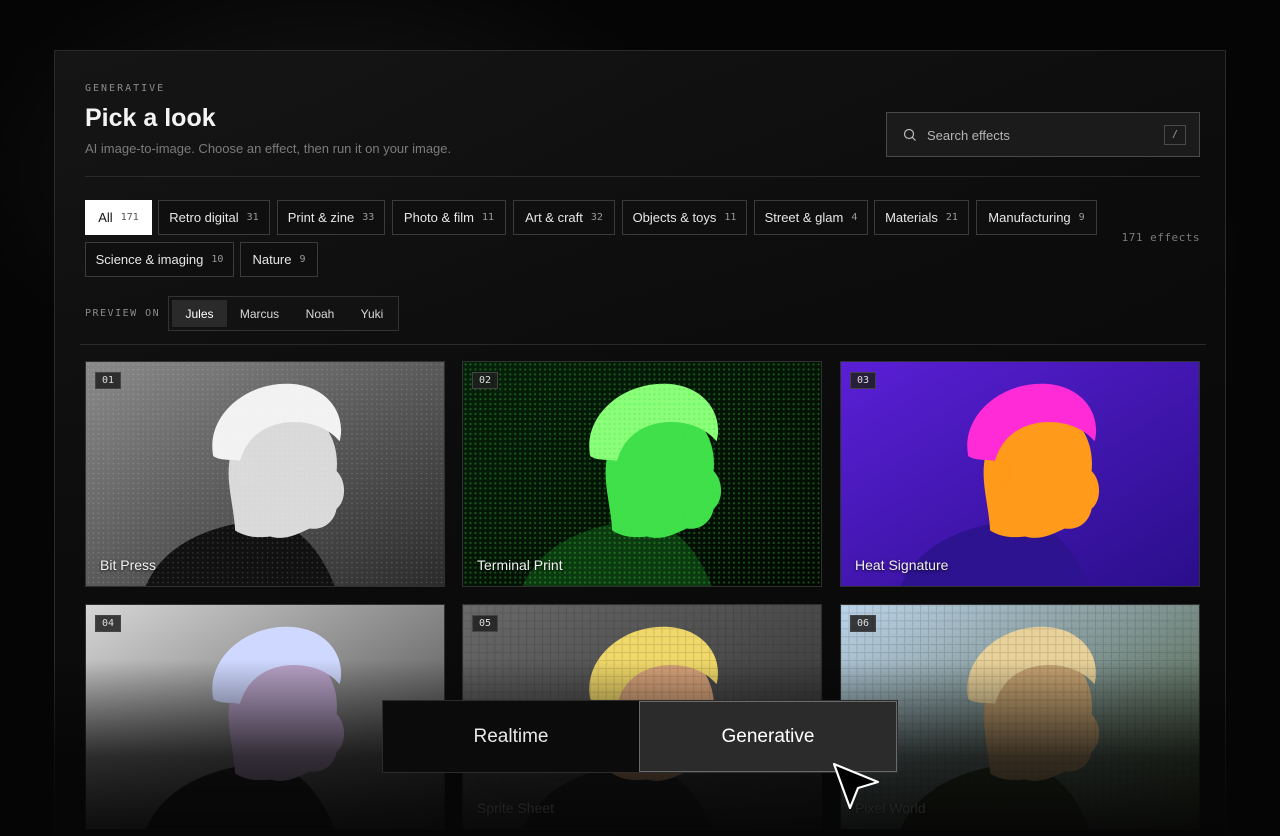 The image size is (1280, 836). I want to click on grid-divider, so click(643, 344).